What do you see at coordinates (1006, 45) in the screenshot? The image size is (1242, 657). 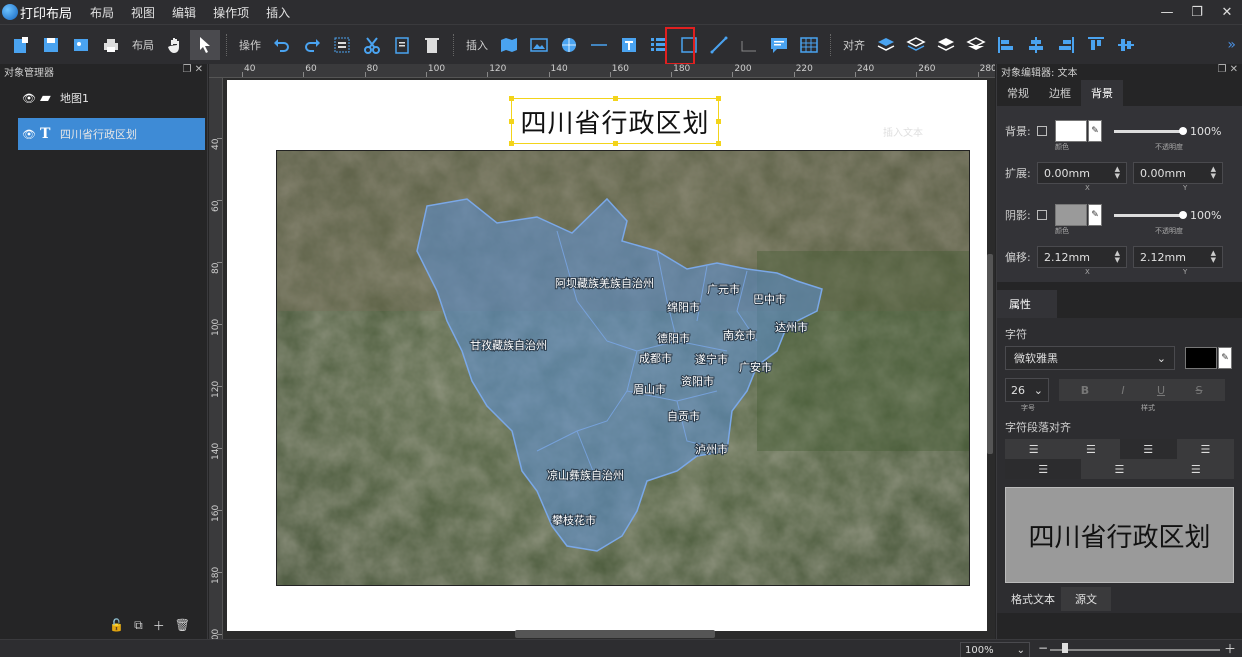 I see `align-left-icon` at bounding box center [1006, 45].